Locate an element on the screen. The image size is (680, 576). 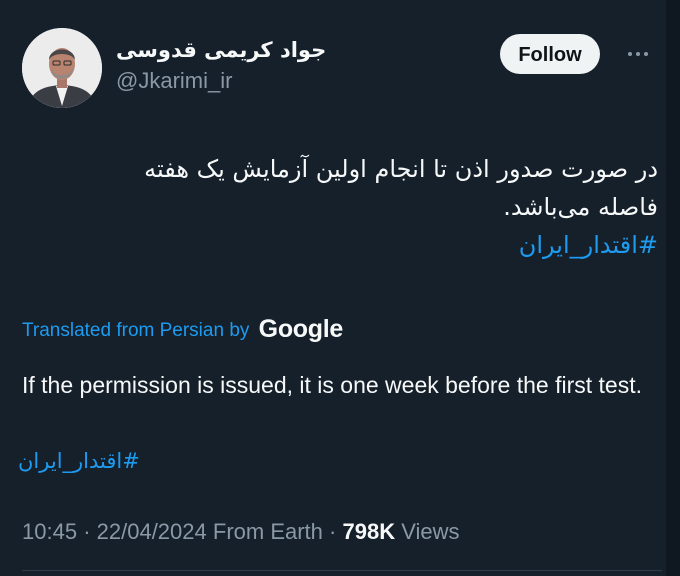
avatar is located at coordinates (62, 68).